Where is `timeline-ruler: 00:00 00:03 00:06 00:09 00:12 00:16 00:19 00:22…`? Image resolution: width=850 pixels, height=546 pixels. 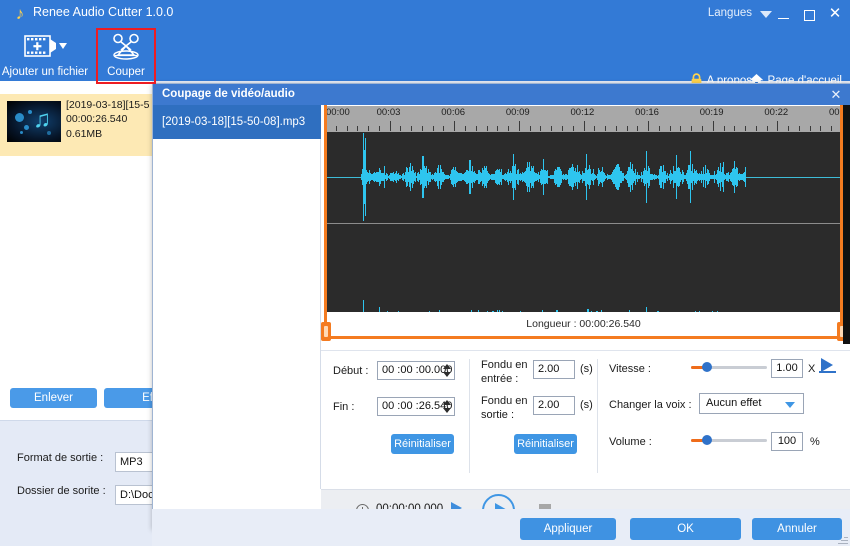
timeline-ruler: 00:00 00:03 00:06 00:09 00:12 00:16 00:19 00:22… is located at coordinates (583, 119).